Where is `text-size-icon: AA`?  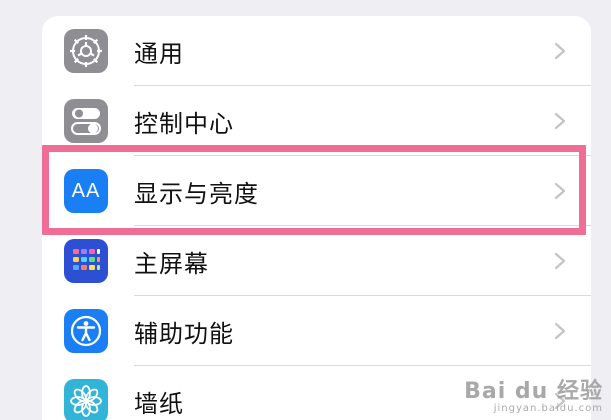 text-size-icon: AA is located at coordinates (86, 191).